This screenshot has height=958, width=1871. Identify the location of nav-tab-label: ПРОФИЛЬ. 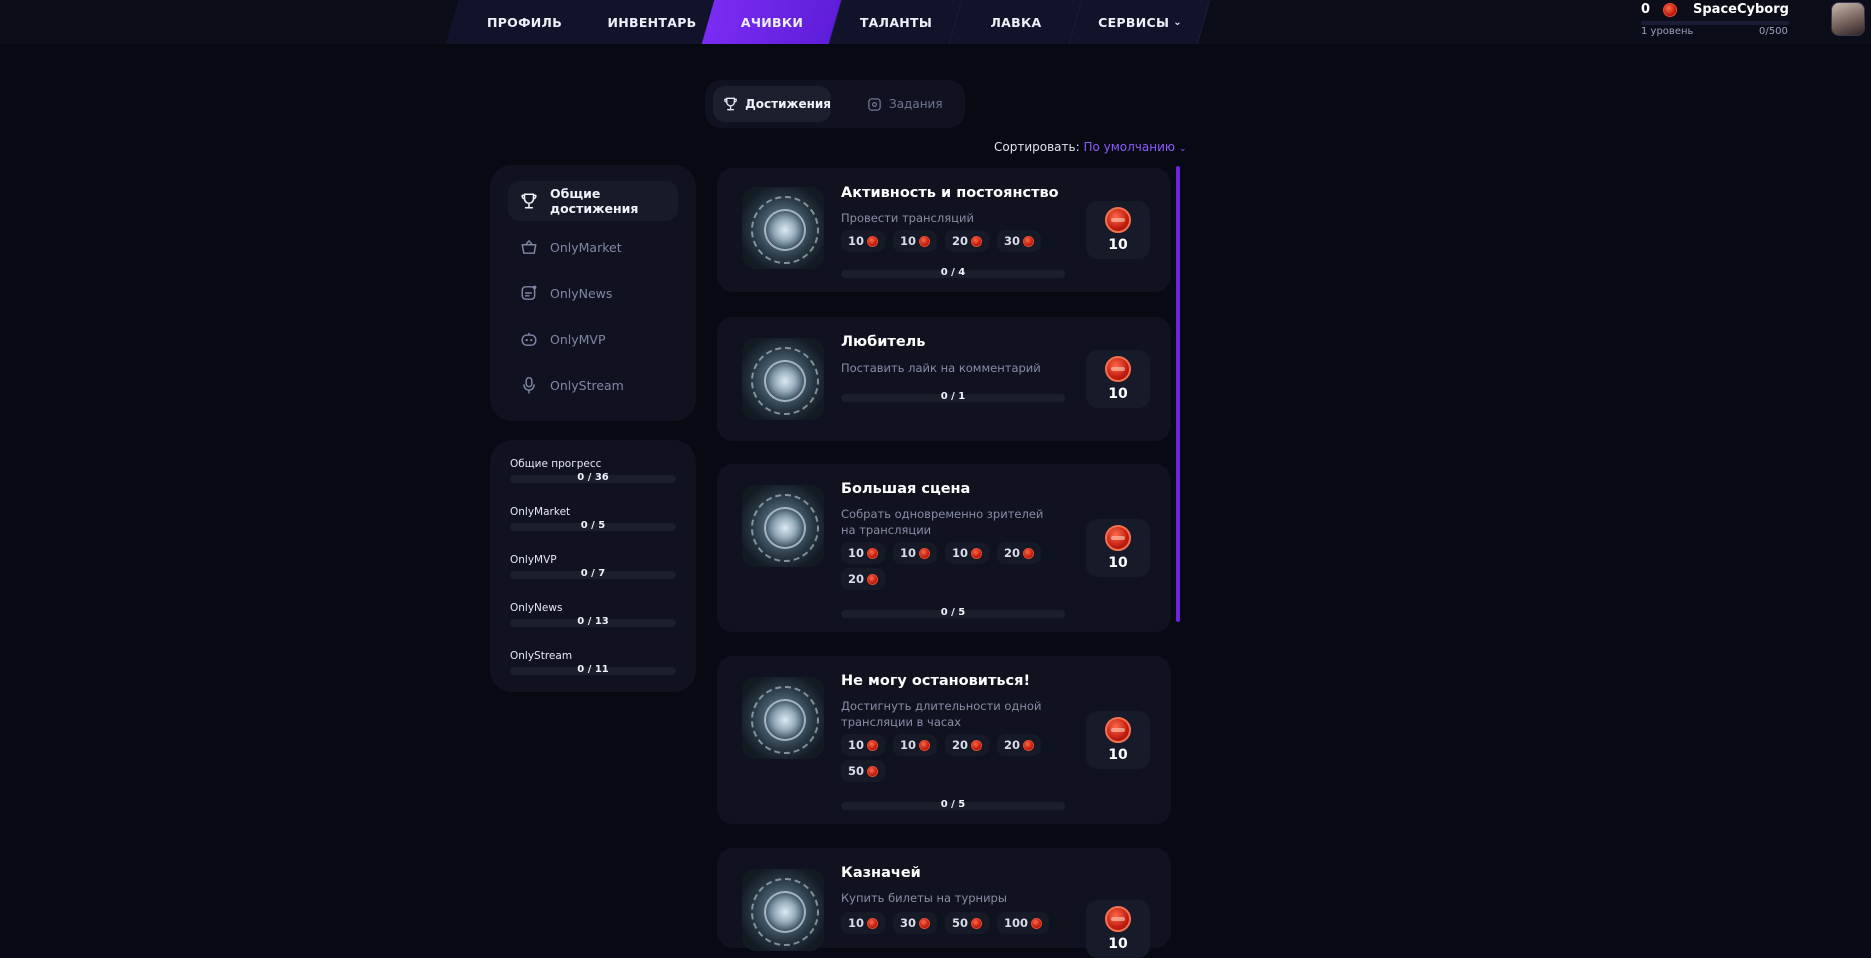
(524, 22).